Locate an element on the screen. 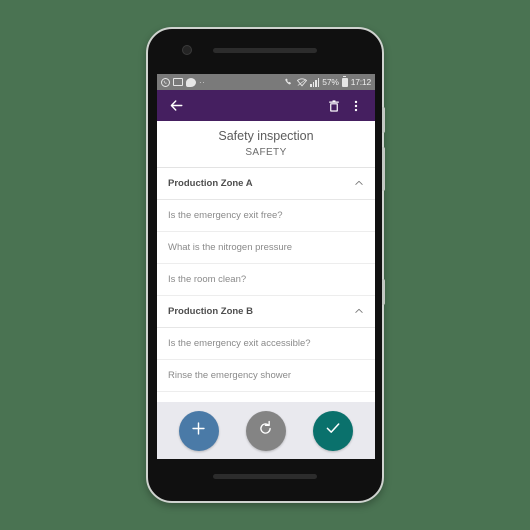  group-header-zone-a: Production Zone A is located at coordinates (266, 183).